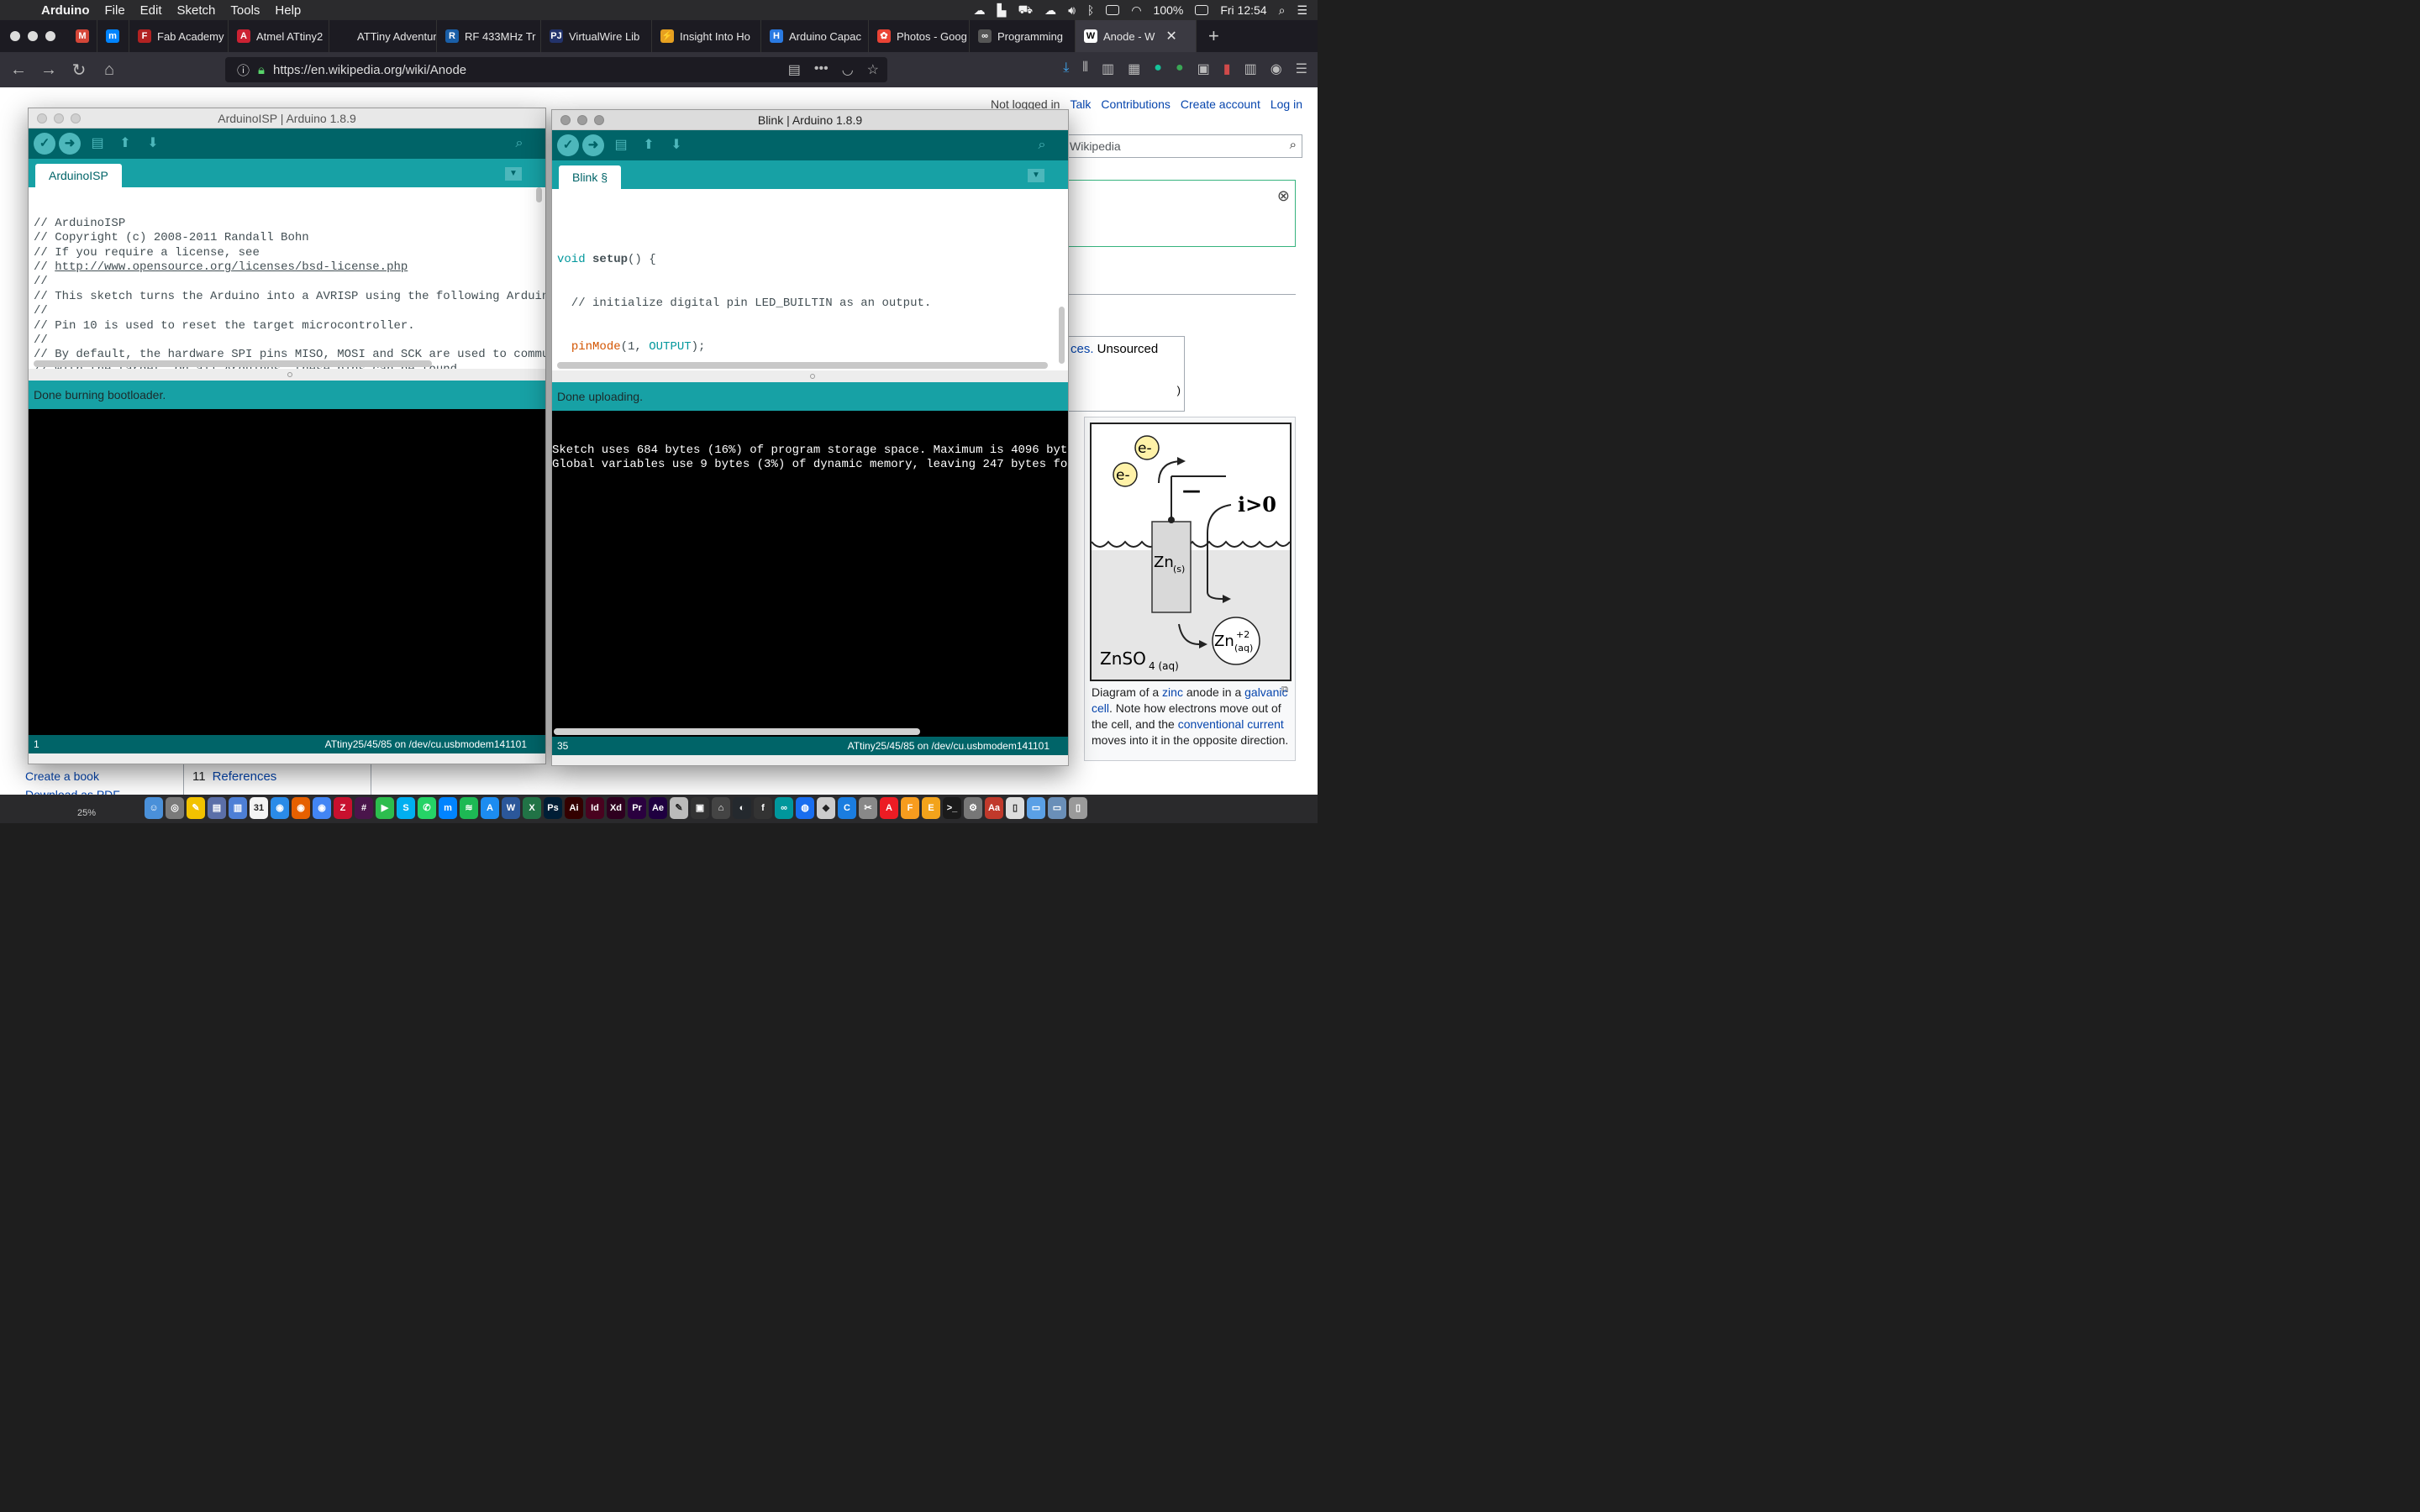 The image size is (2420, 1512). Describe the element at coordinates (279, 36) in the screenshot. I see `browser-tab: A Atmel ATtiny2` at that location.